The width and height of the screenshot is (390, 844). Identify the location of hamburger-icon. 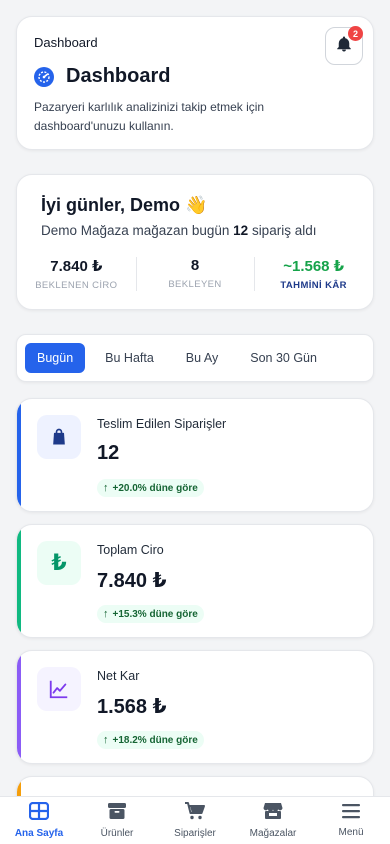
(351, 813).